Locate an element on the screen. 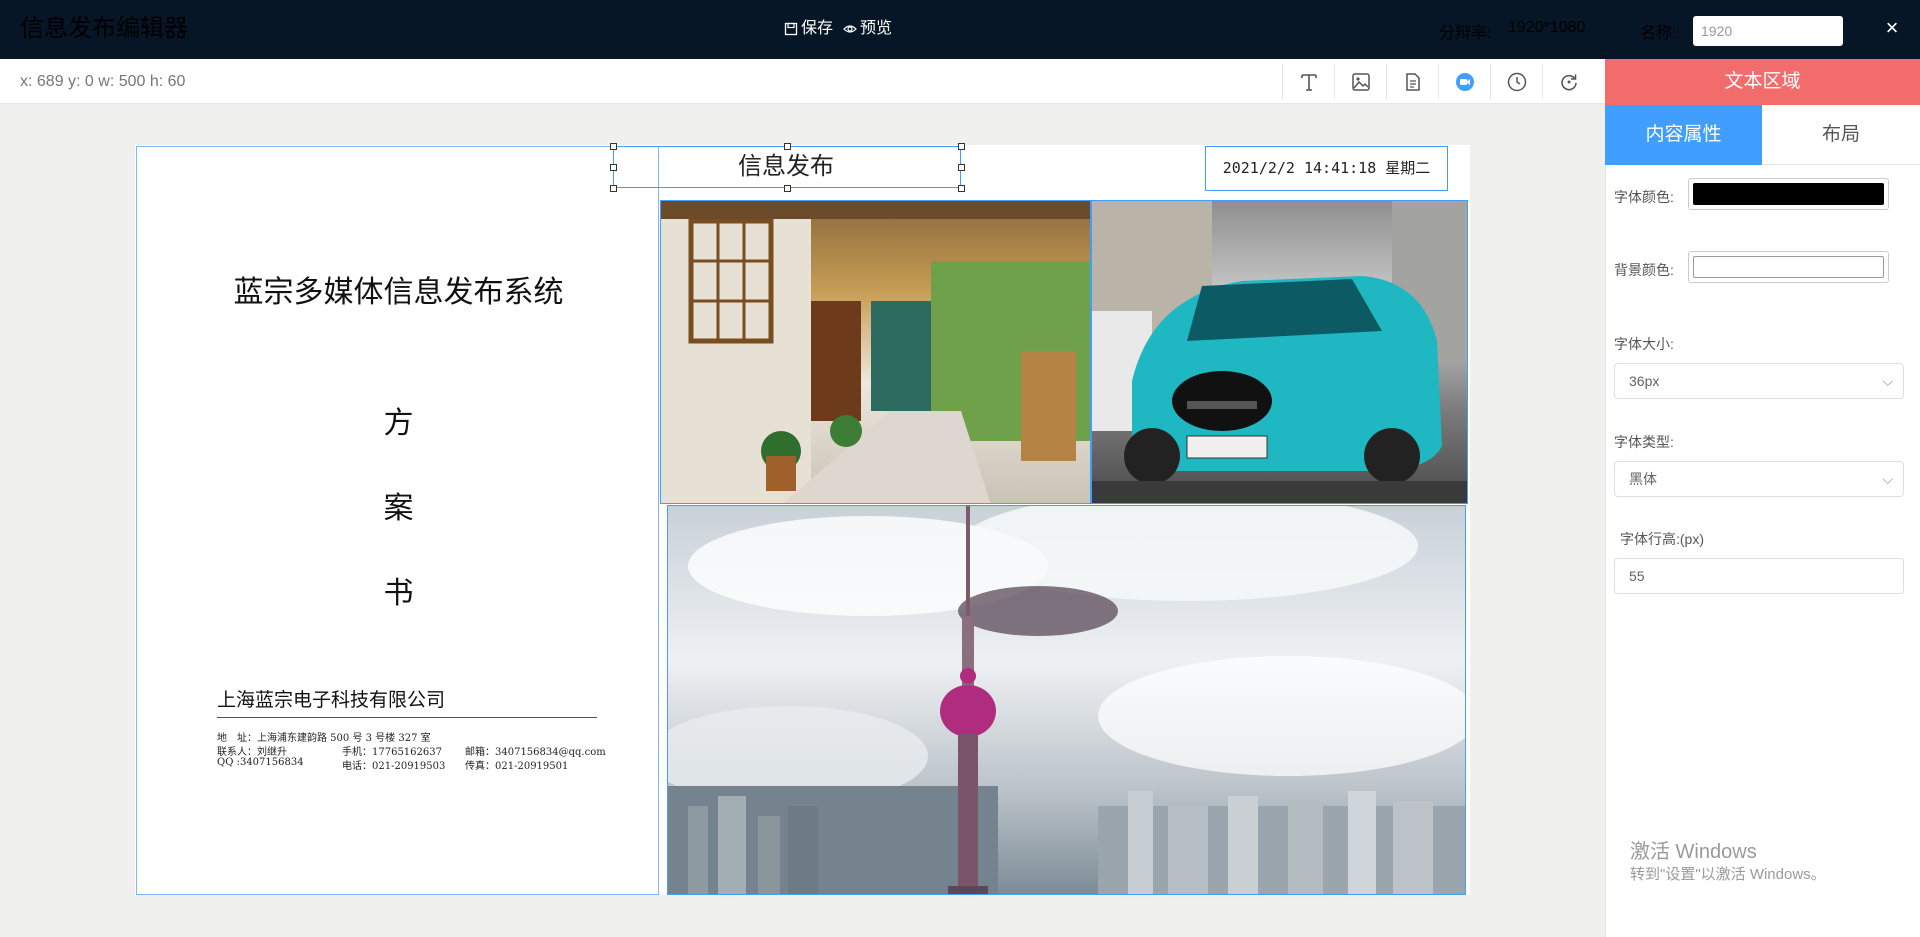 The height and width of the screenshot is (937, 1920). bg-color-label: 背景颜色: is located at coordinates (1644, 270).